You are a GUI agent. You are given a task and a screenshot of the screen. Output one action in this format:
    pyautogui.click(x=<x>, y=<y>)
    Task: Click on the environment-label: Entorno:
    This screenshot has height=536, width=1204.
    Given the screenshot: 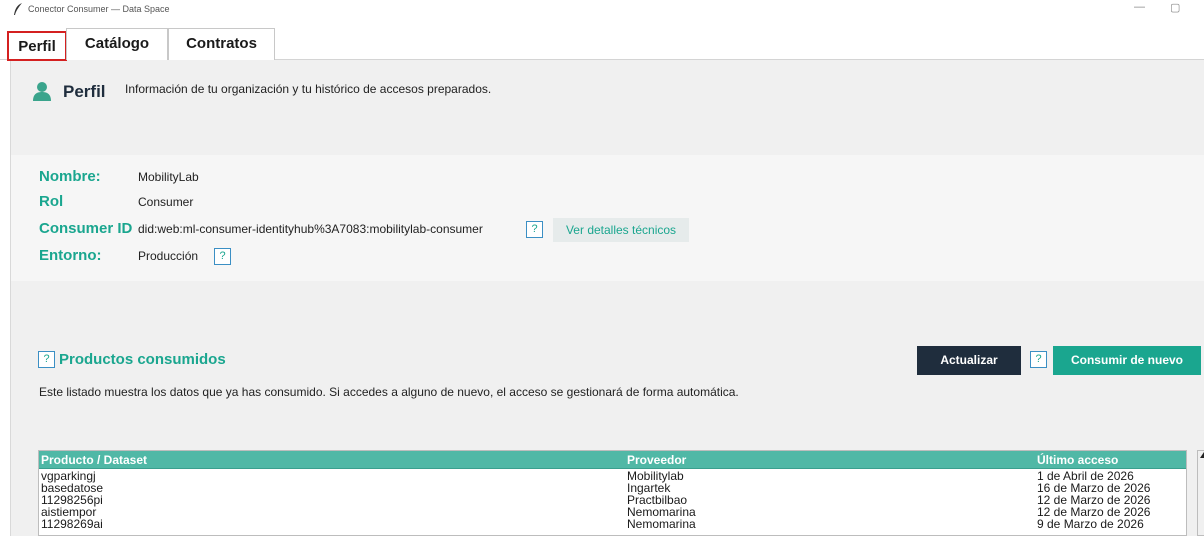 What is the action you would take?
    pyautogui.click(x=70, y=255)
    